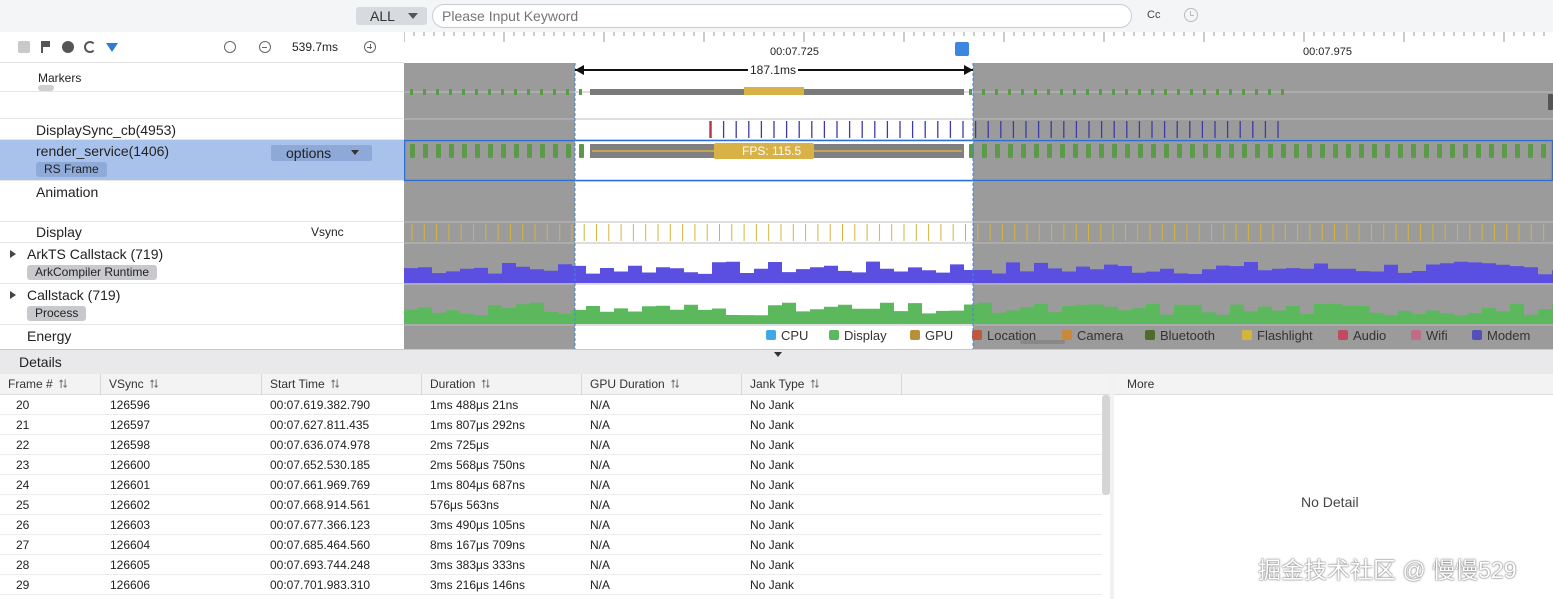 The image size is (1553, 599). Describe the element at coordinates (342, 384) in the screenshot. I see `column-header: Start Time ⮁` at that location.